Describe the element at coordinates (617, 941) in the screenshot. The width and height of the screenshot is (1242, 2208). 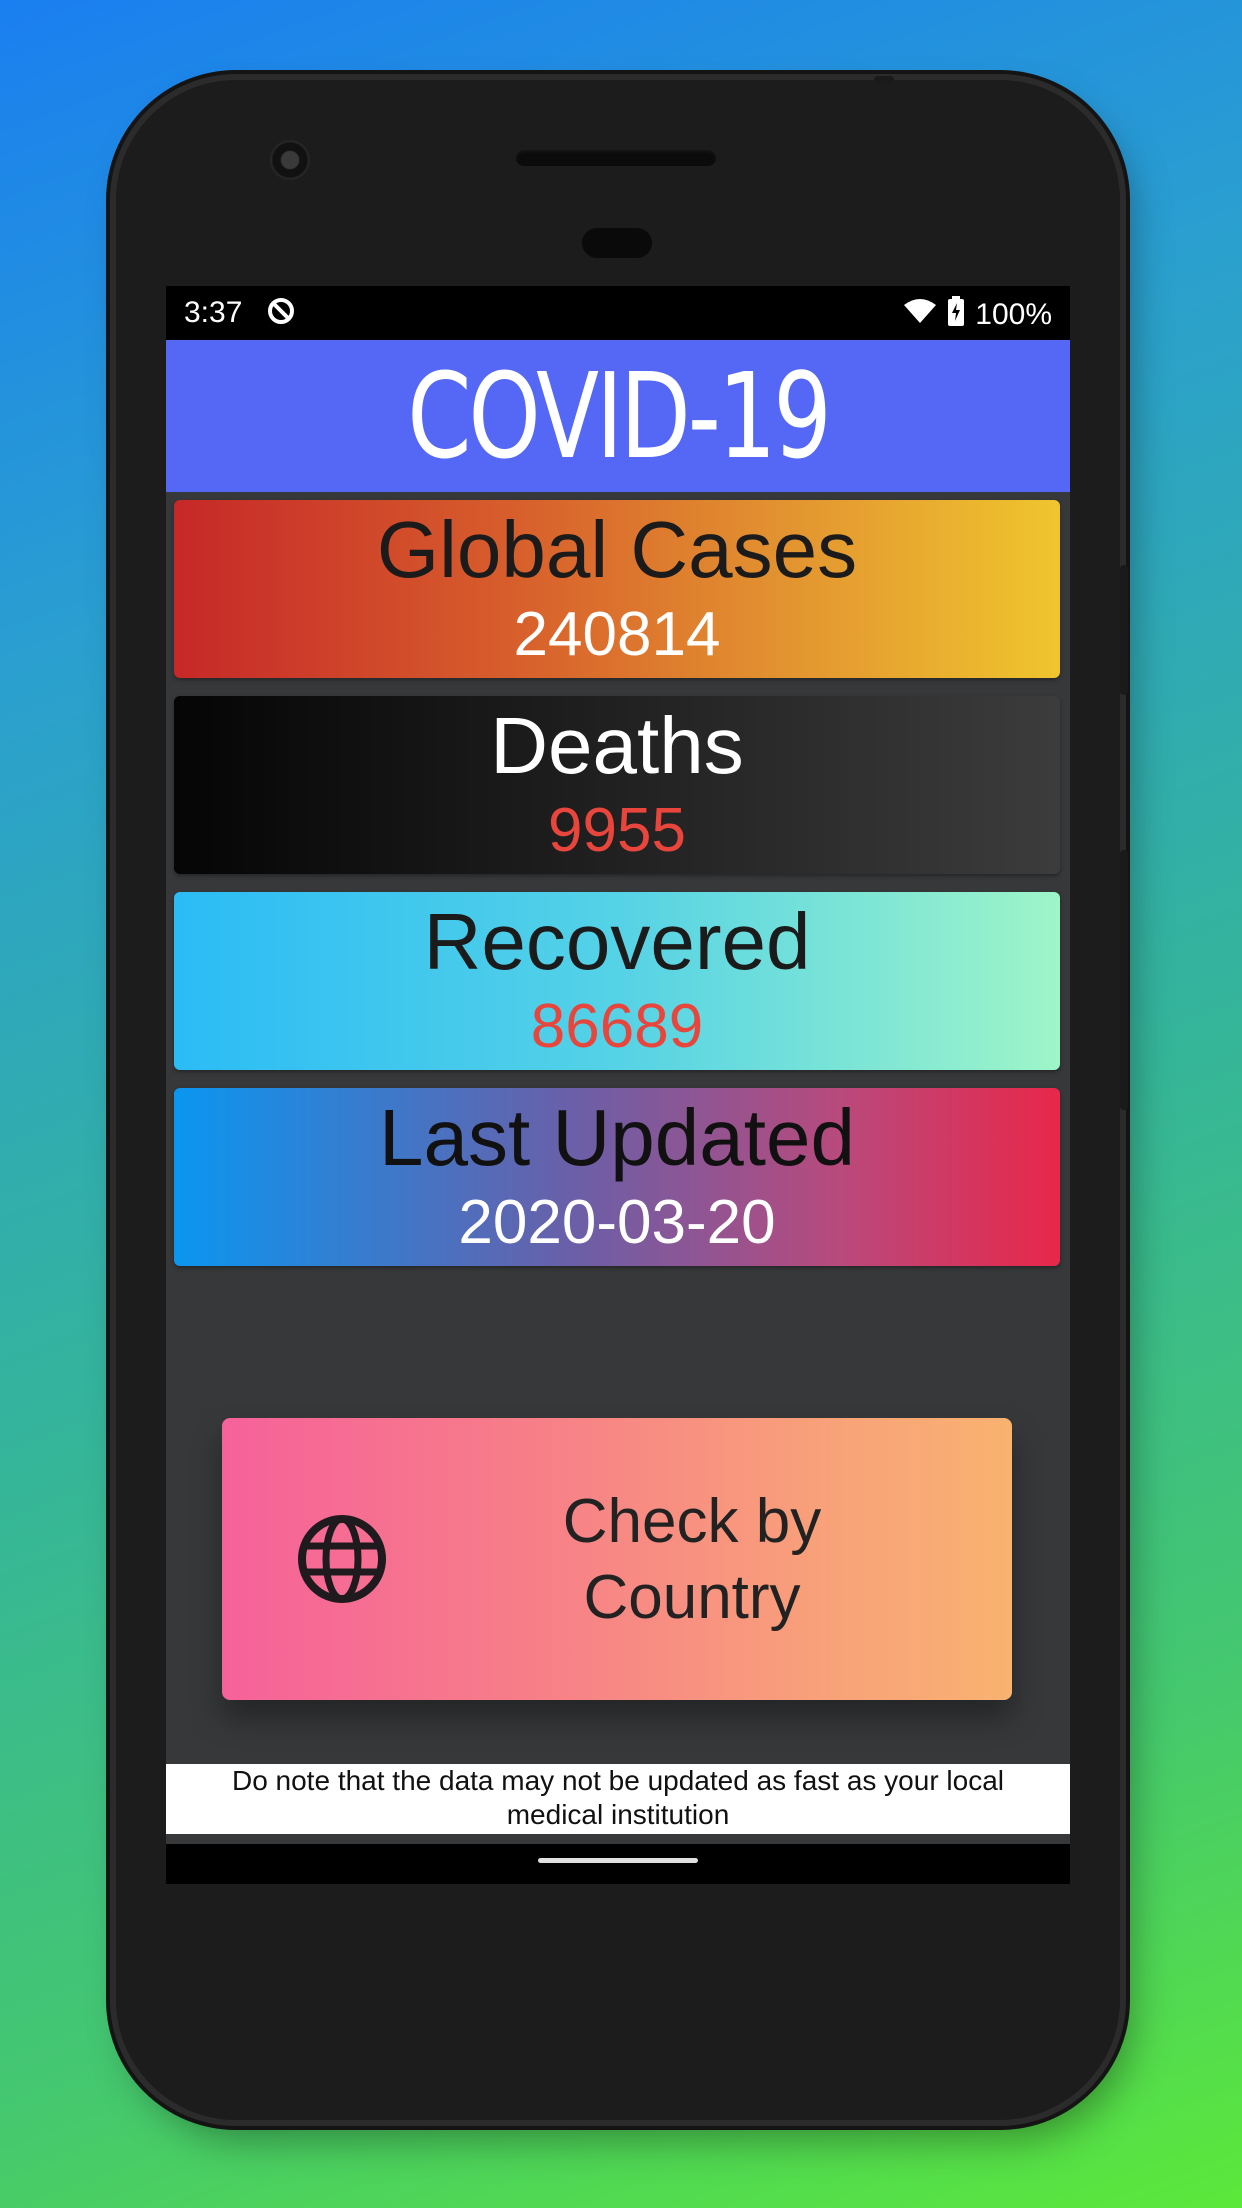
I see `recovered-label: Recovered` at that location.